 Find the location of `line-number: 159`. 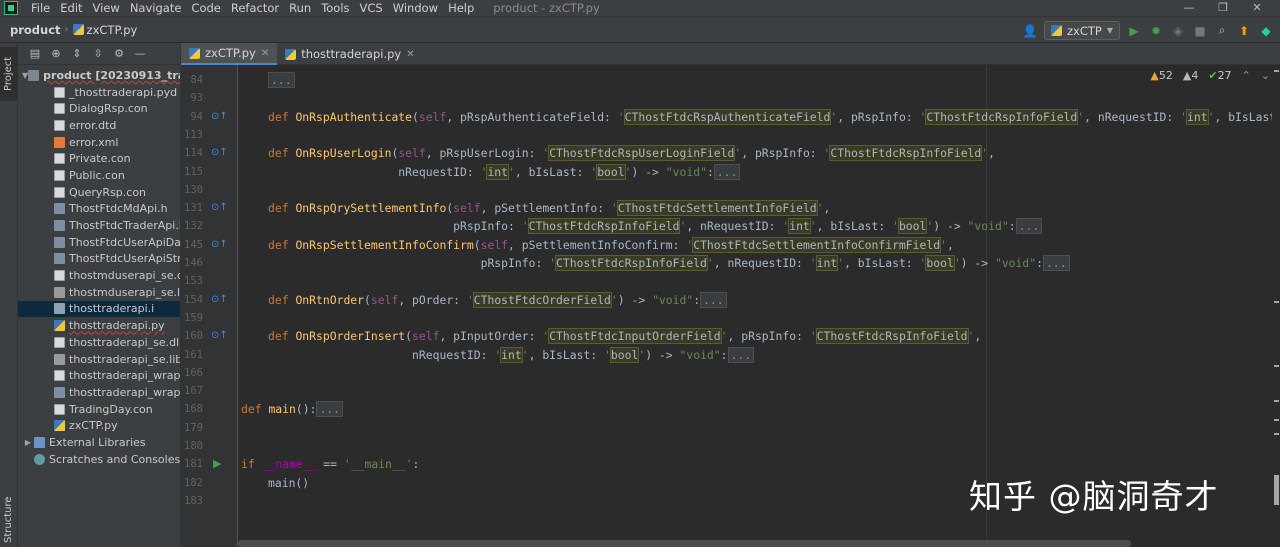

line-number: 159 is located at coordinates (192, 318).